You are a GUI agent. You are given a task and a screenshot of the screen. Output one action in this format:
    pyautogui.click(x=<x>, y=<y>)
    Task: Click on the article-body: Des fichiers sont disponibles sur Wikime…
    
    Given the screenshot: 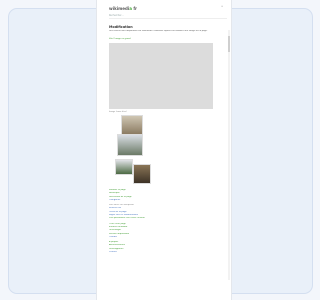 What is the action you would take?
    pyautogui.click(x=158, y=31)
    